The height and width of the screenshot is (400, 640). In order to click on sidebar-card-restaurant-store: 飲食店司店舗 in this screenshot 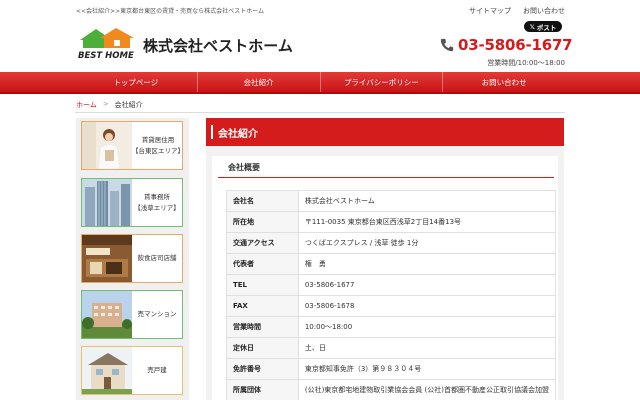, I will do `click(132, 258)`.